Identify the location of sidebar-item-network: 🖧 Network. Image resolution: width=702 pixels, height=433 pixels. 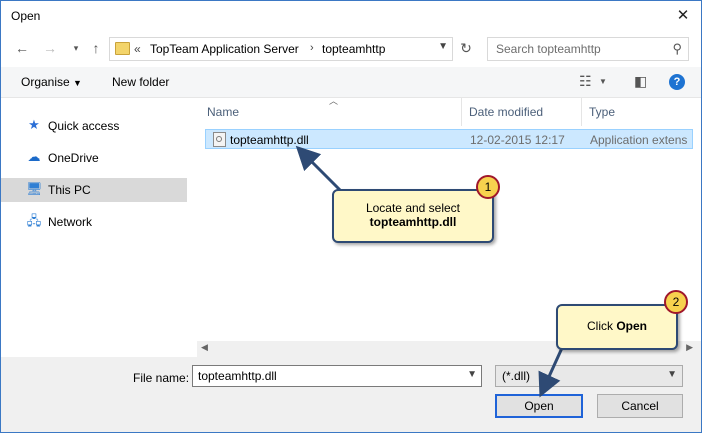
(94, 222).